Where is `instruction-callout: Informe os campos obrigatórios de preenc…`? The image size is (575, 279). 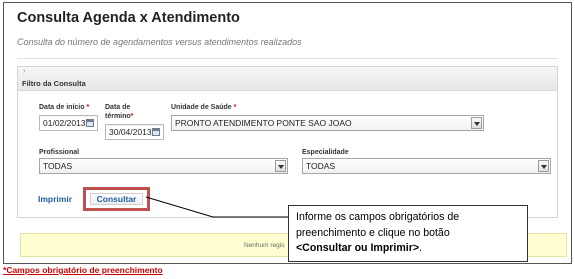 instruction-callout: Informe os campos obrigatórios de preenc… is located at coordinates (408, 233).